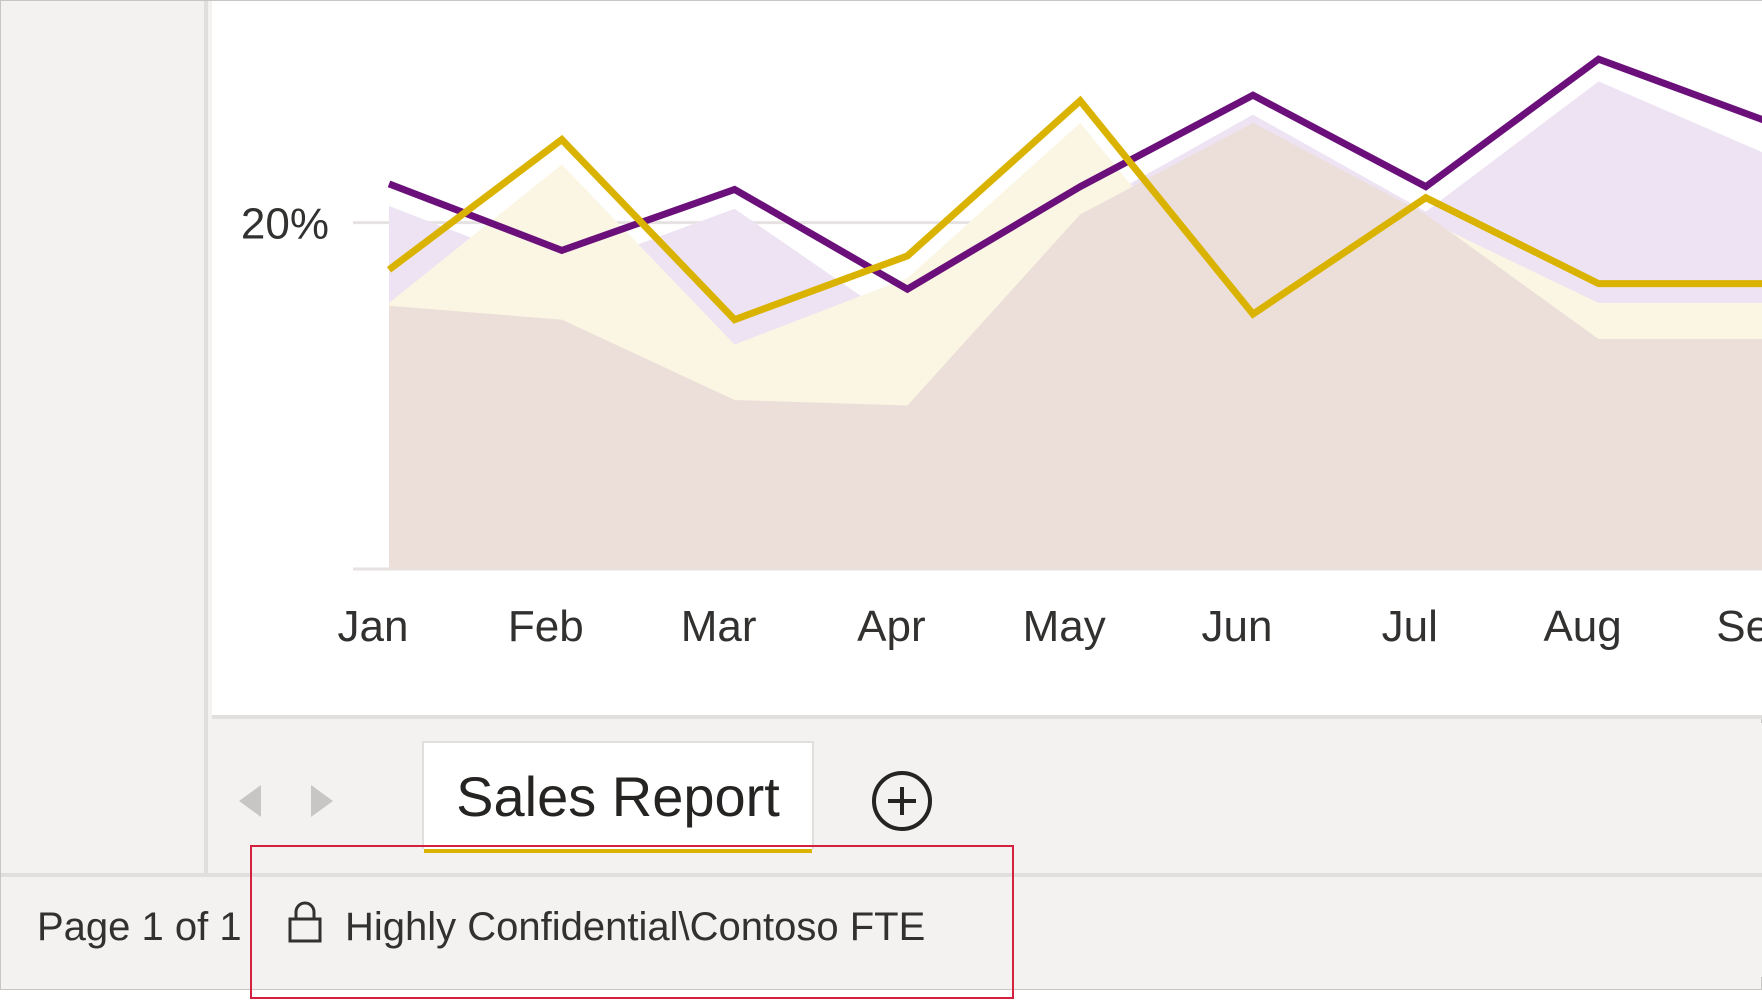  What do you see at coordinates (1064, 626) in the screenshot?
I see `x-tick-label: May` at bounding box center [1064, 626].